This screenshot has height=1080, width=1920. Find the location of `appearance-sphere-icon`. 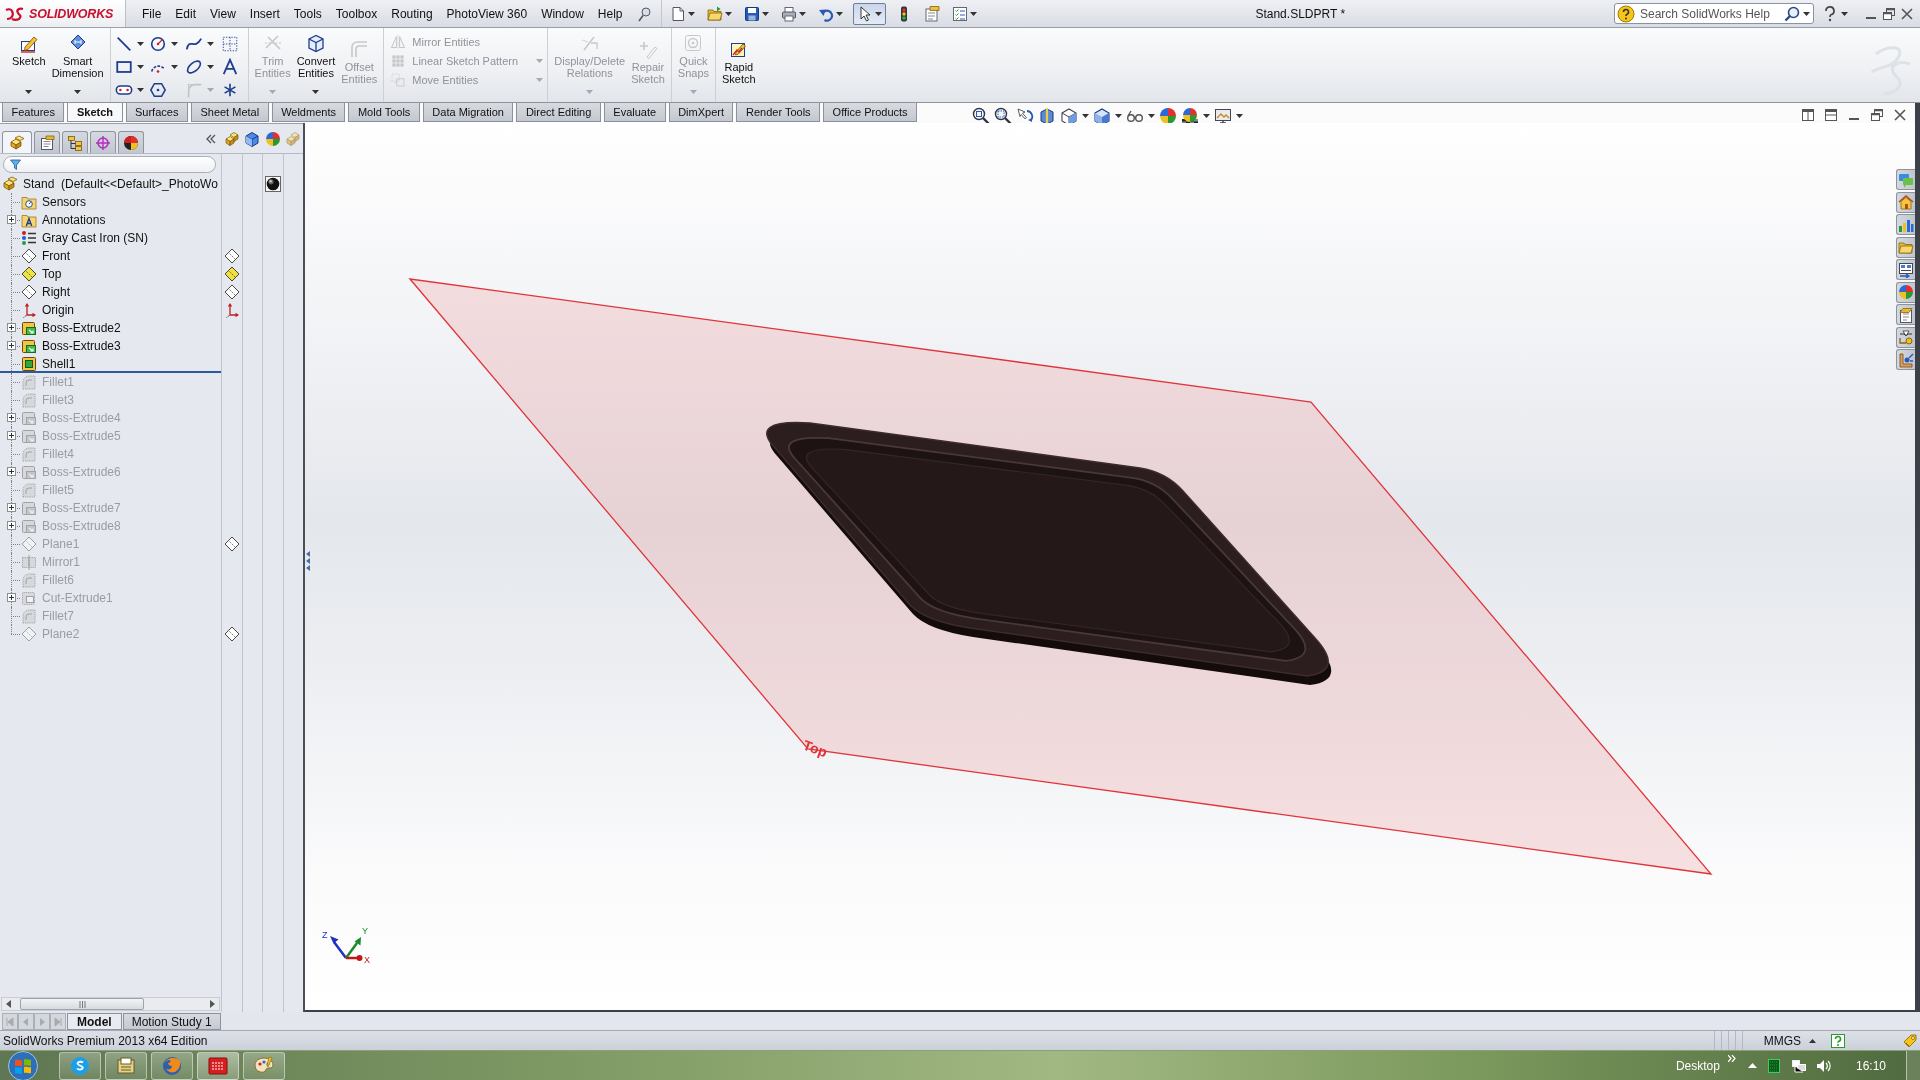

appearance-sphere-icon is located at coordinates (273, 184).